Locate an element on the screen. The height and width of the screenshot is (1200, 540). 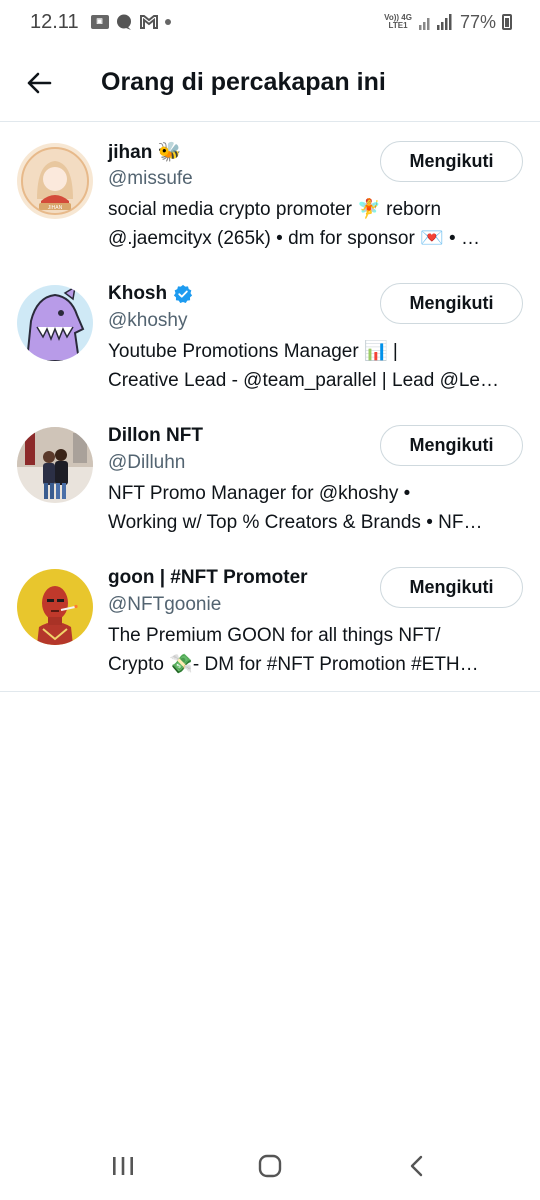
home-button is located at coordinates (270, 1166).